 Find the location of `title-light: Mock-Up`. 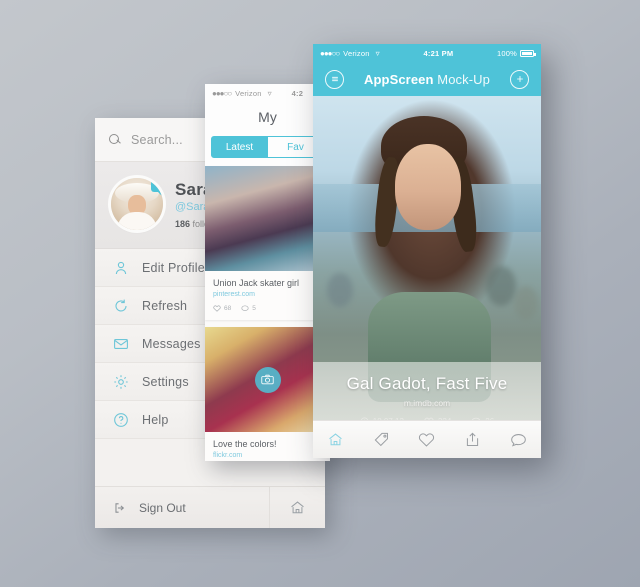

title-light: Mock-Up is located at coordinates (461, 79).